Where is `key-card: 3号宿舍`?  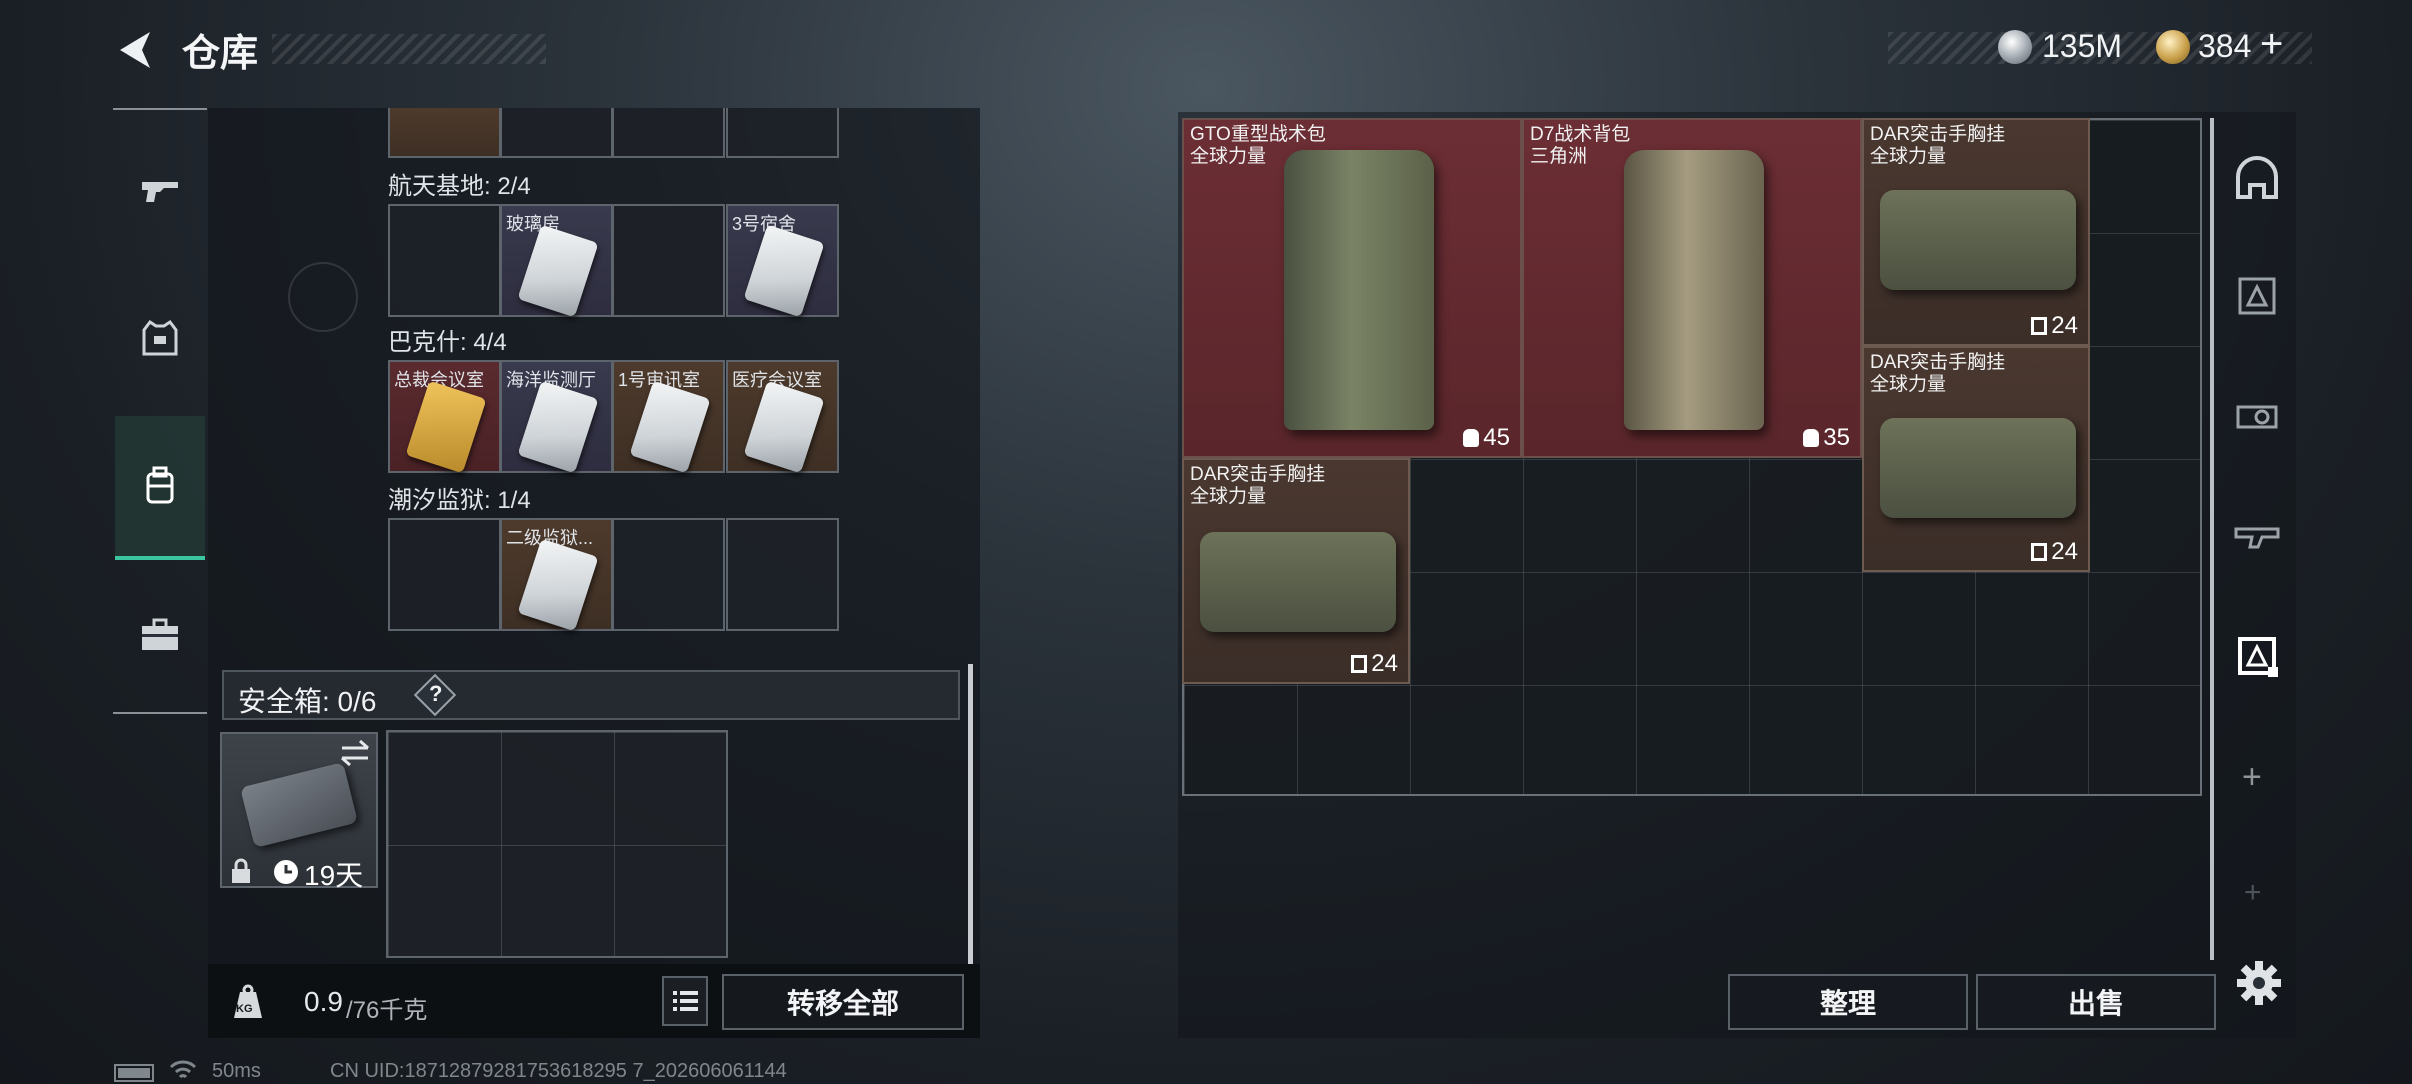
key-card: 3号宿舍 is located at coordinates (782, 261).